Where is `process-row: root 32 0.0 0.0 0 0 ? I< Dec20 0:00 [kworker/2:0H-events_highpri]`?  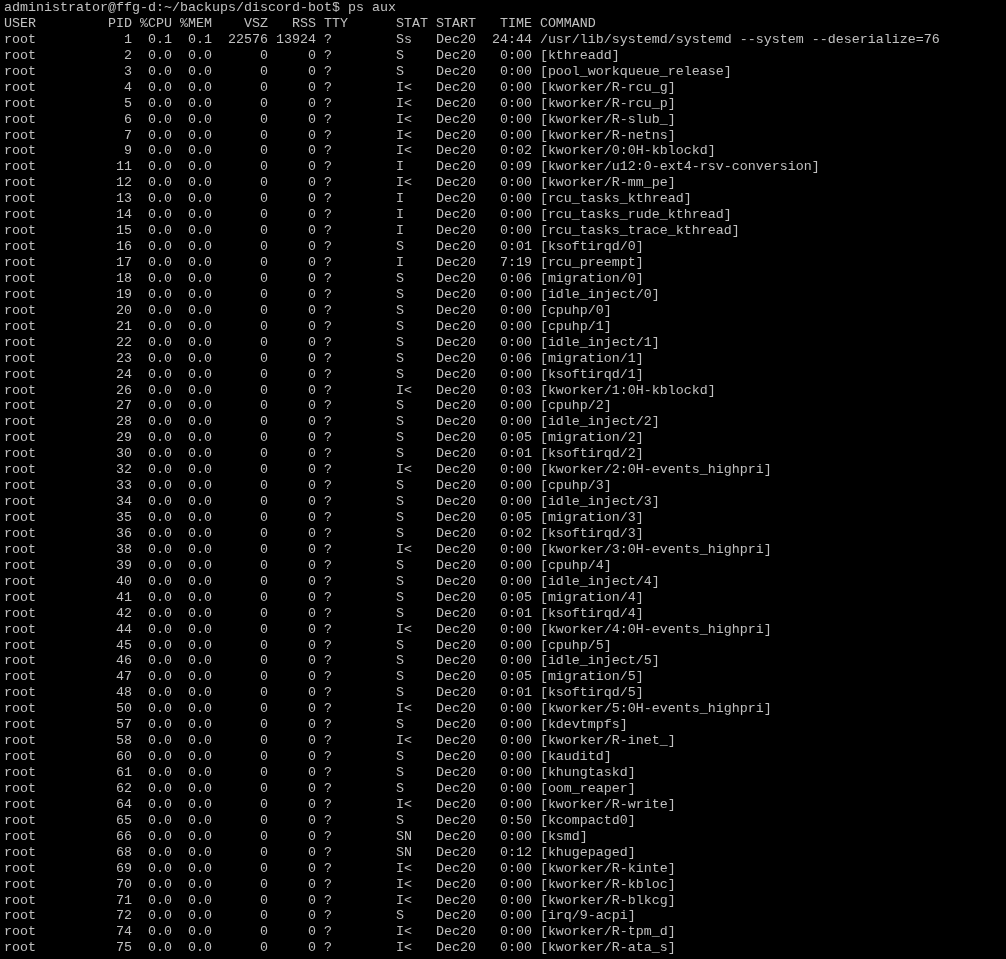
process-row: root 32 0.0 0.0 0 0 ? I< Dec20 0:00 [kworker/2:0H-events_highpri] is located at coordinates (388, 470).